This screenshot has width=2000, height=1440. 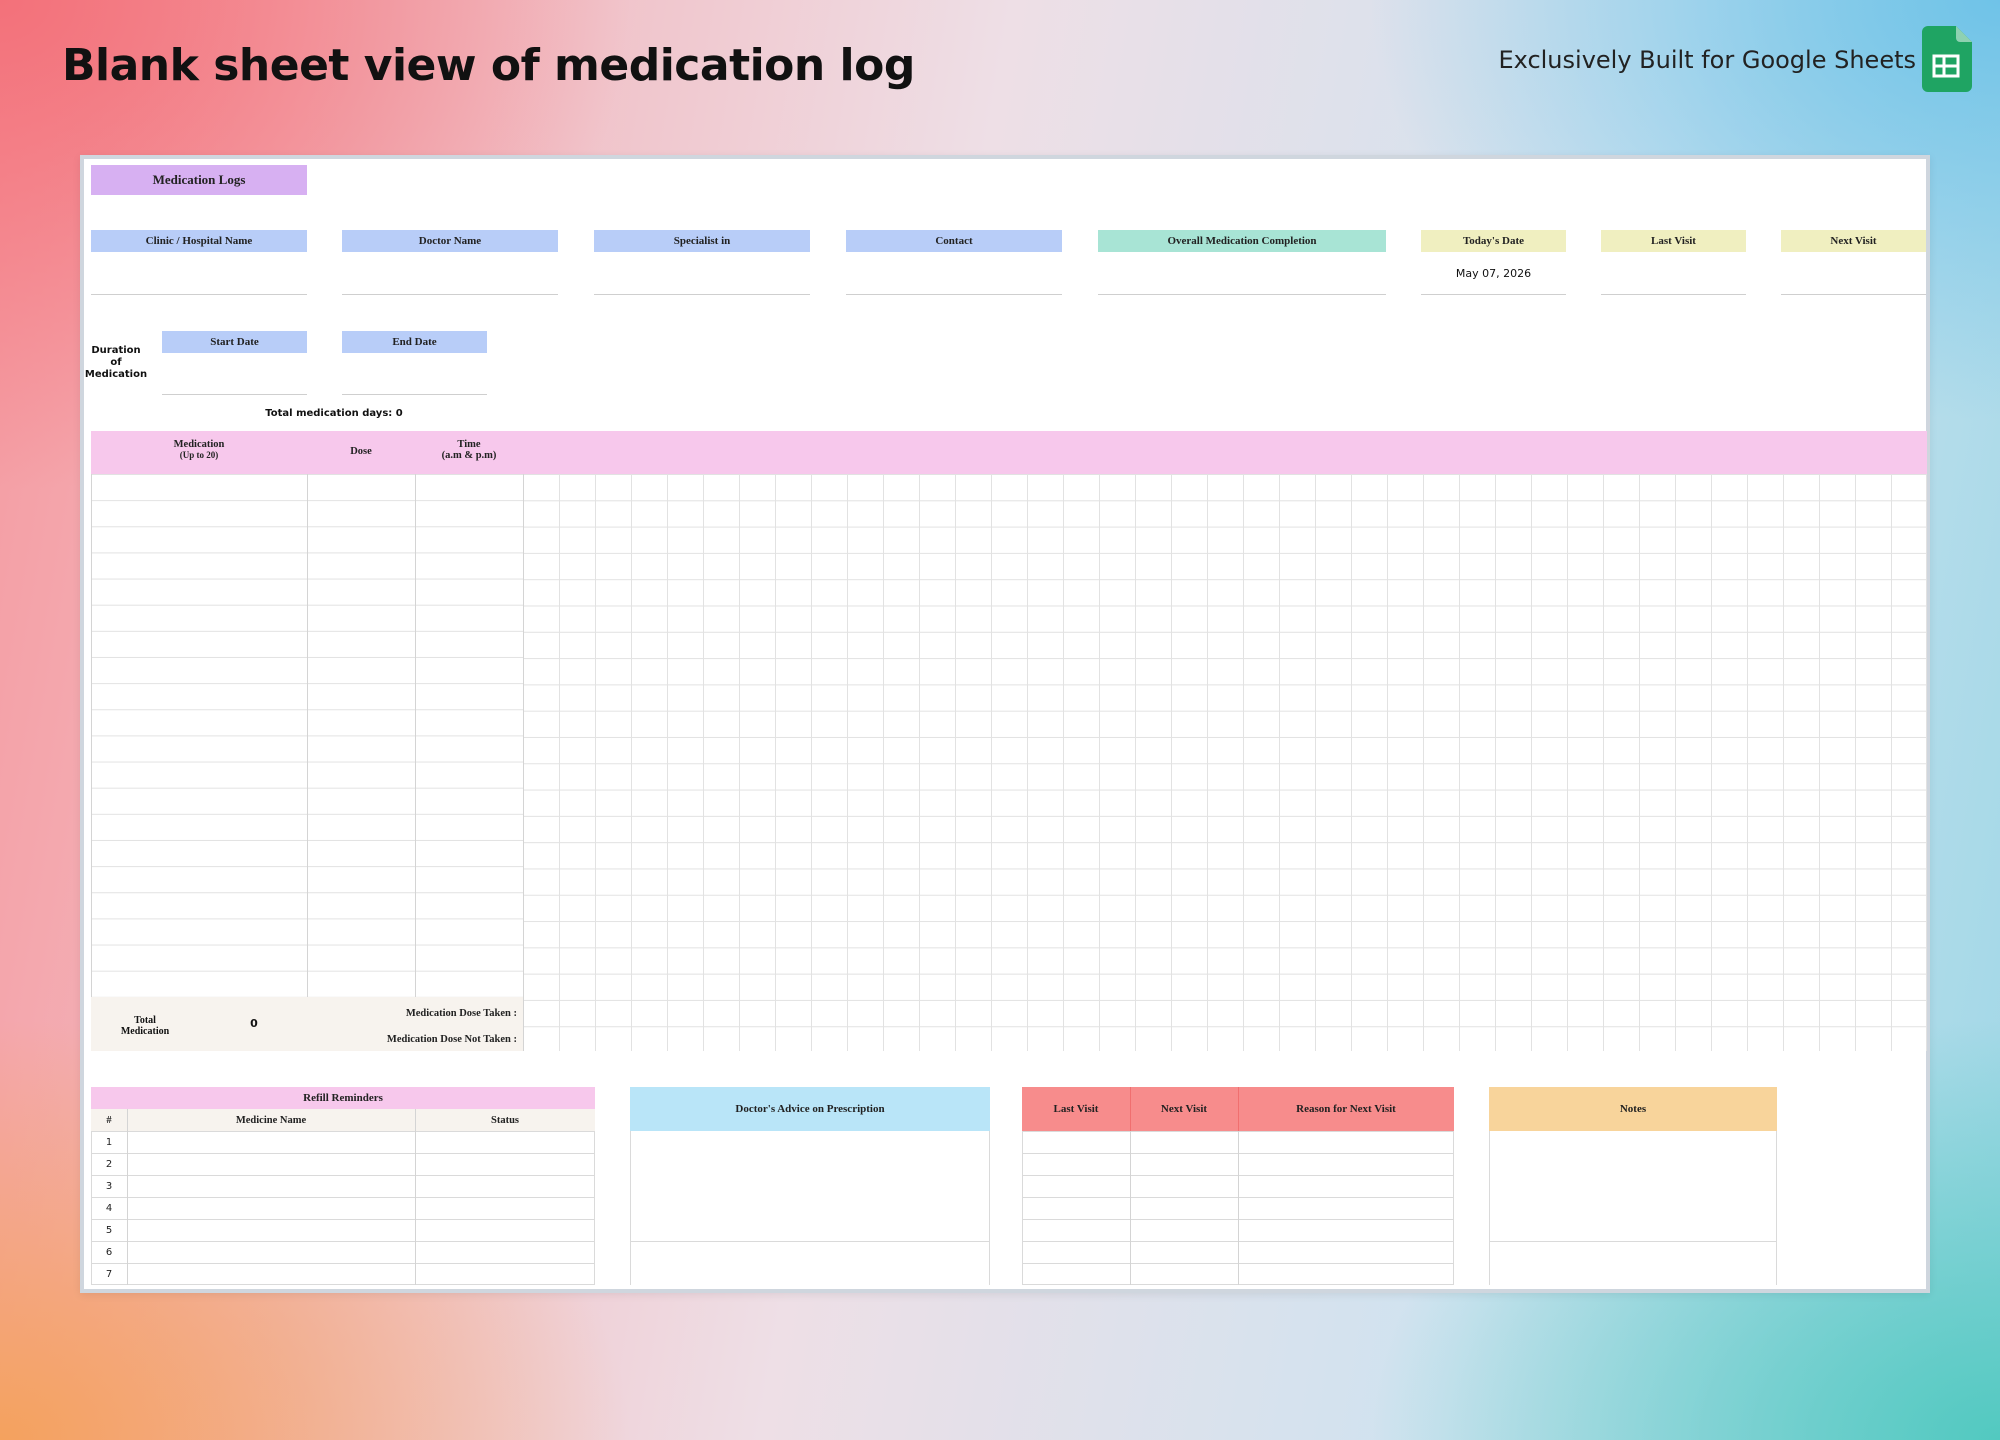 I want to click on refill-col-num: #, so click(x=109, y=1120).